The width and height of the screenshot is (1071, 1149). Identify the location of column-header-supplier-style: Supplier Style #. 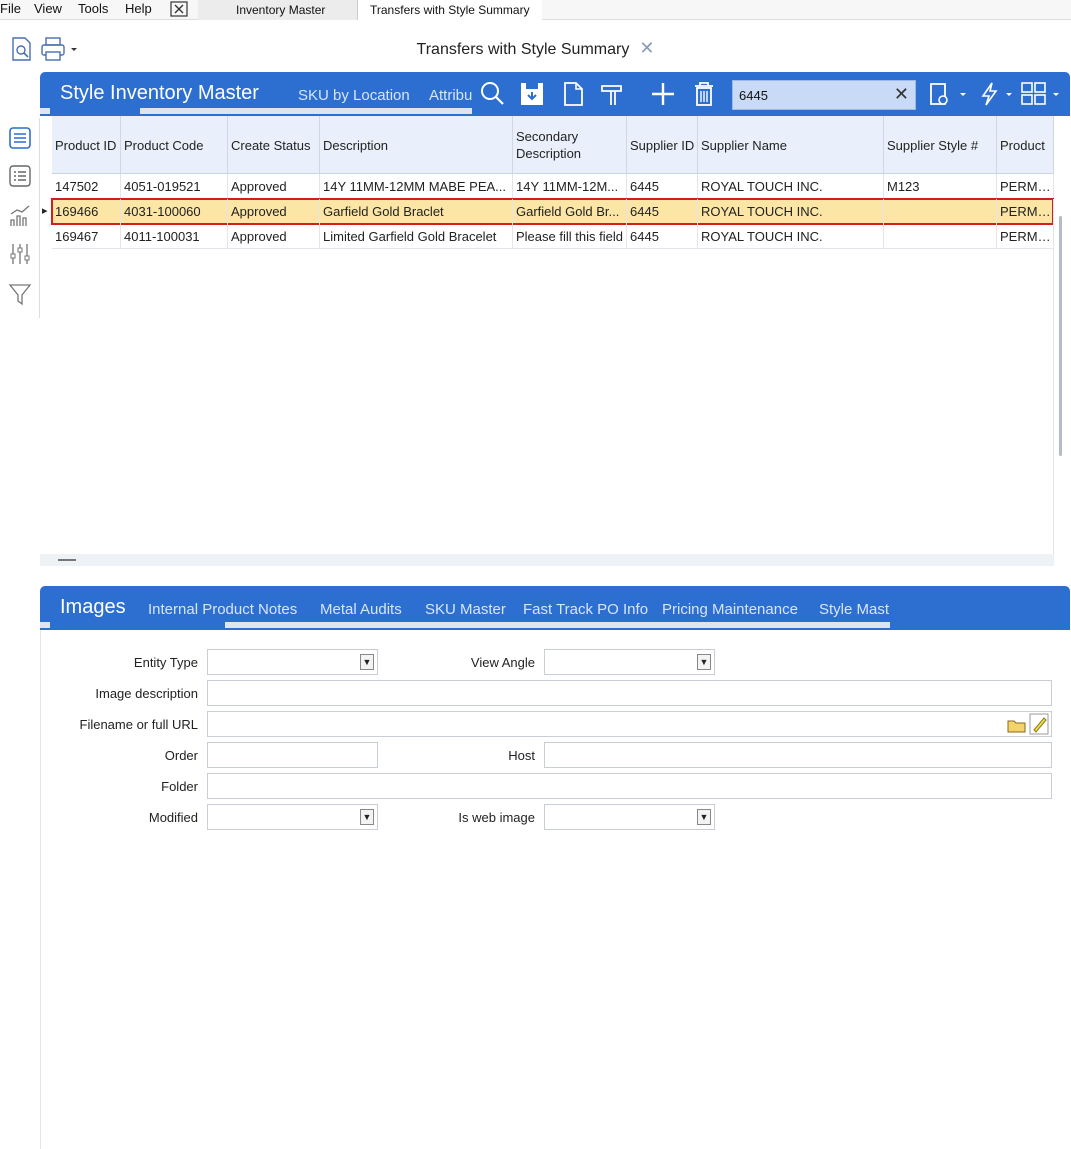
(940, 145).